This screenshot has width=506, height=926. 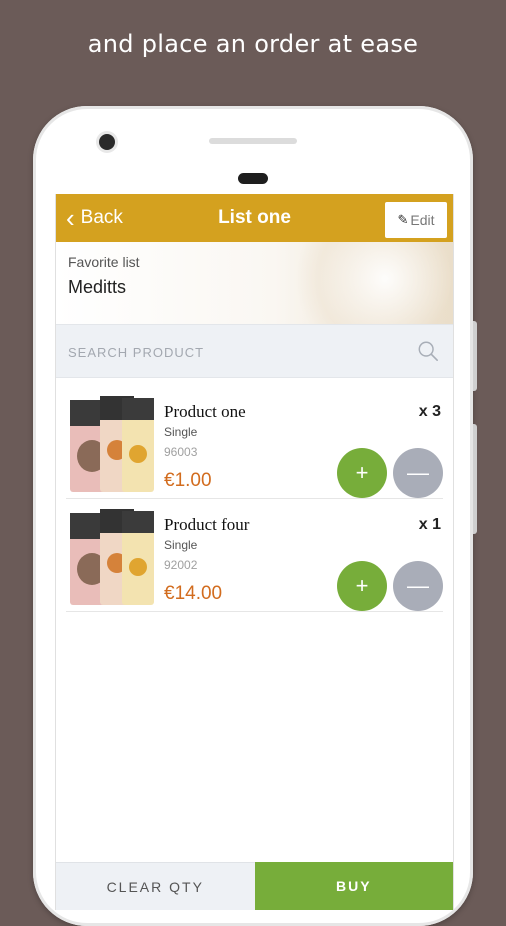 I want to click on product-code: 96003, so click(x=181, y=452).